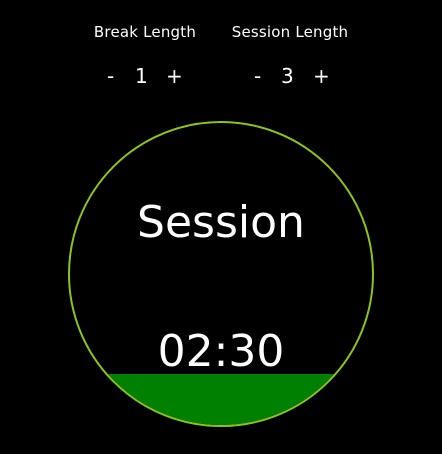 The width and height of the screenshot is (442, 454). Describe the element at coordinates (145, 32) in the screenshot. I see `break-length-label: Break Length` at that location.